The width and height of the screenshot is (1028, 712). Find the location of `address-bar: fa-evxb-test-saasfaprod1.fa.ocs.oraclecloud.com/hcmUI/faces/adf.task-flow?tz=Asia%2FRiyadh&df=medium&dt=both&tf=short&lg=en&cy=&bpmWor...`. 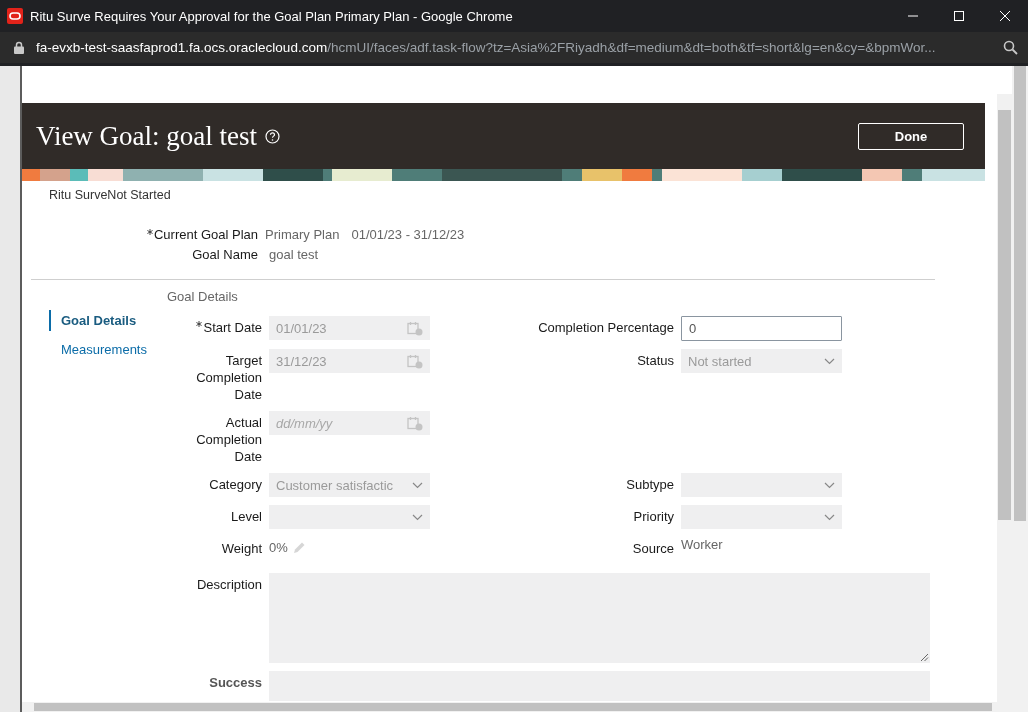

address-bar: fa-evxb-test-saasfaprod1.fa.ocs.oraclecloud.com/hcmUI/faces/adf.task-flow?tz=Asia%2FRiyadh&df=medium&dt=both&tf=short&lg=en&cy=&bpmWor... is located at coordinates (514, 47).